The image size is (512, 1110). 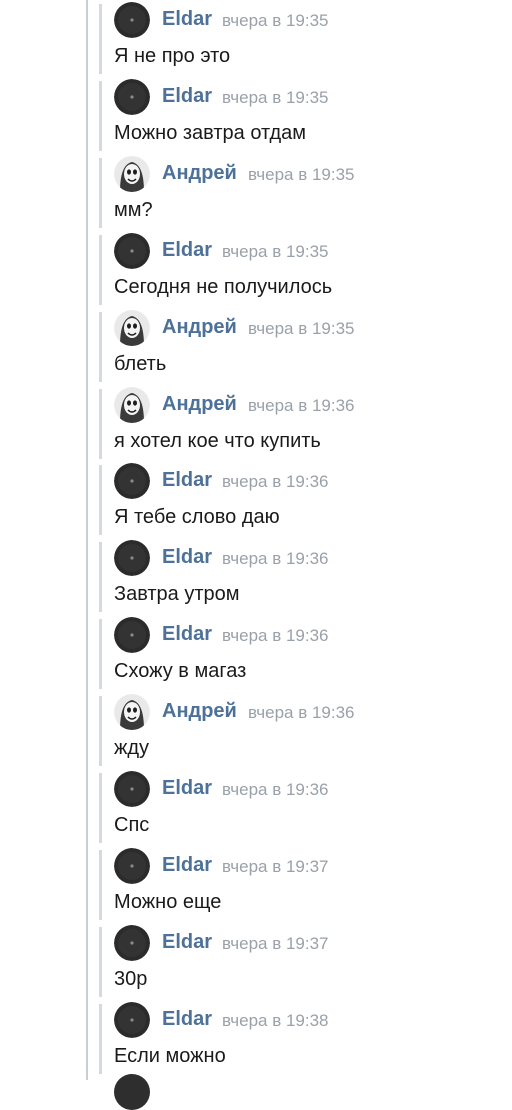 What do you see at coordinates (210, 133) in the screenshot?
I see `message-text: Можно завтра отдам` at bounding box center [210, 133].